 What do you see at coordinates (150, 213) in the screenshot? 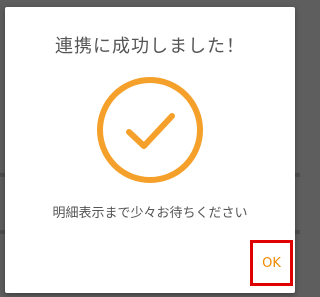
I see `dialog-message: 明細表示まで少々お待ちください` at bounding box center [150, 213].